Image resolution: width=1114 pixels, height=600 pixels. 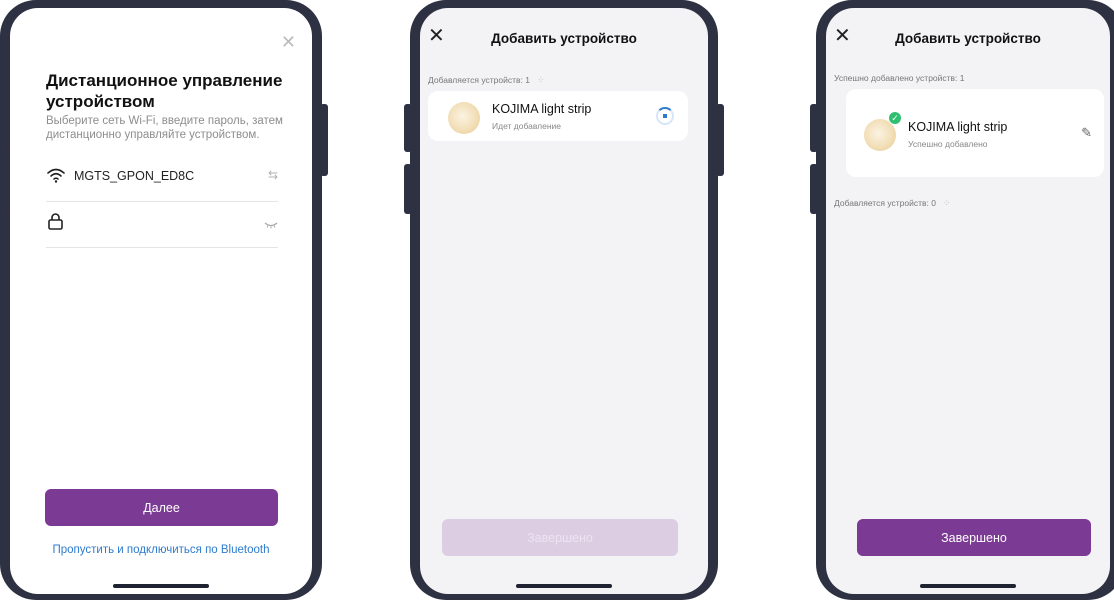 What do you see at coordinates (55, 221) in the screenshot?
I see `lock-icon` at bounding box center [55, 221].